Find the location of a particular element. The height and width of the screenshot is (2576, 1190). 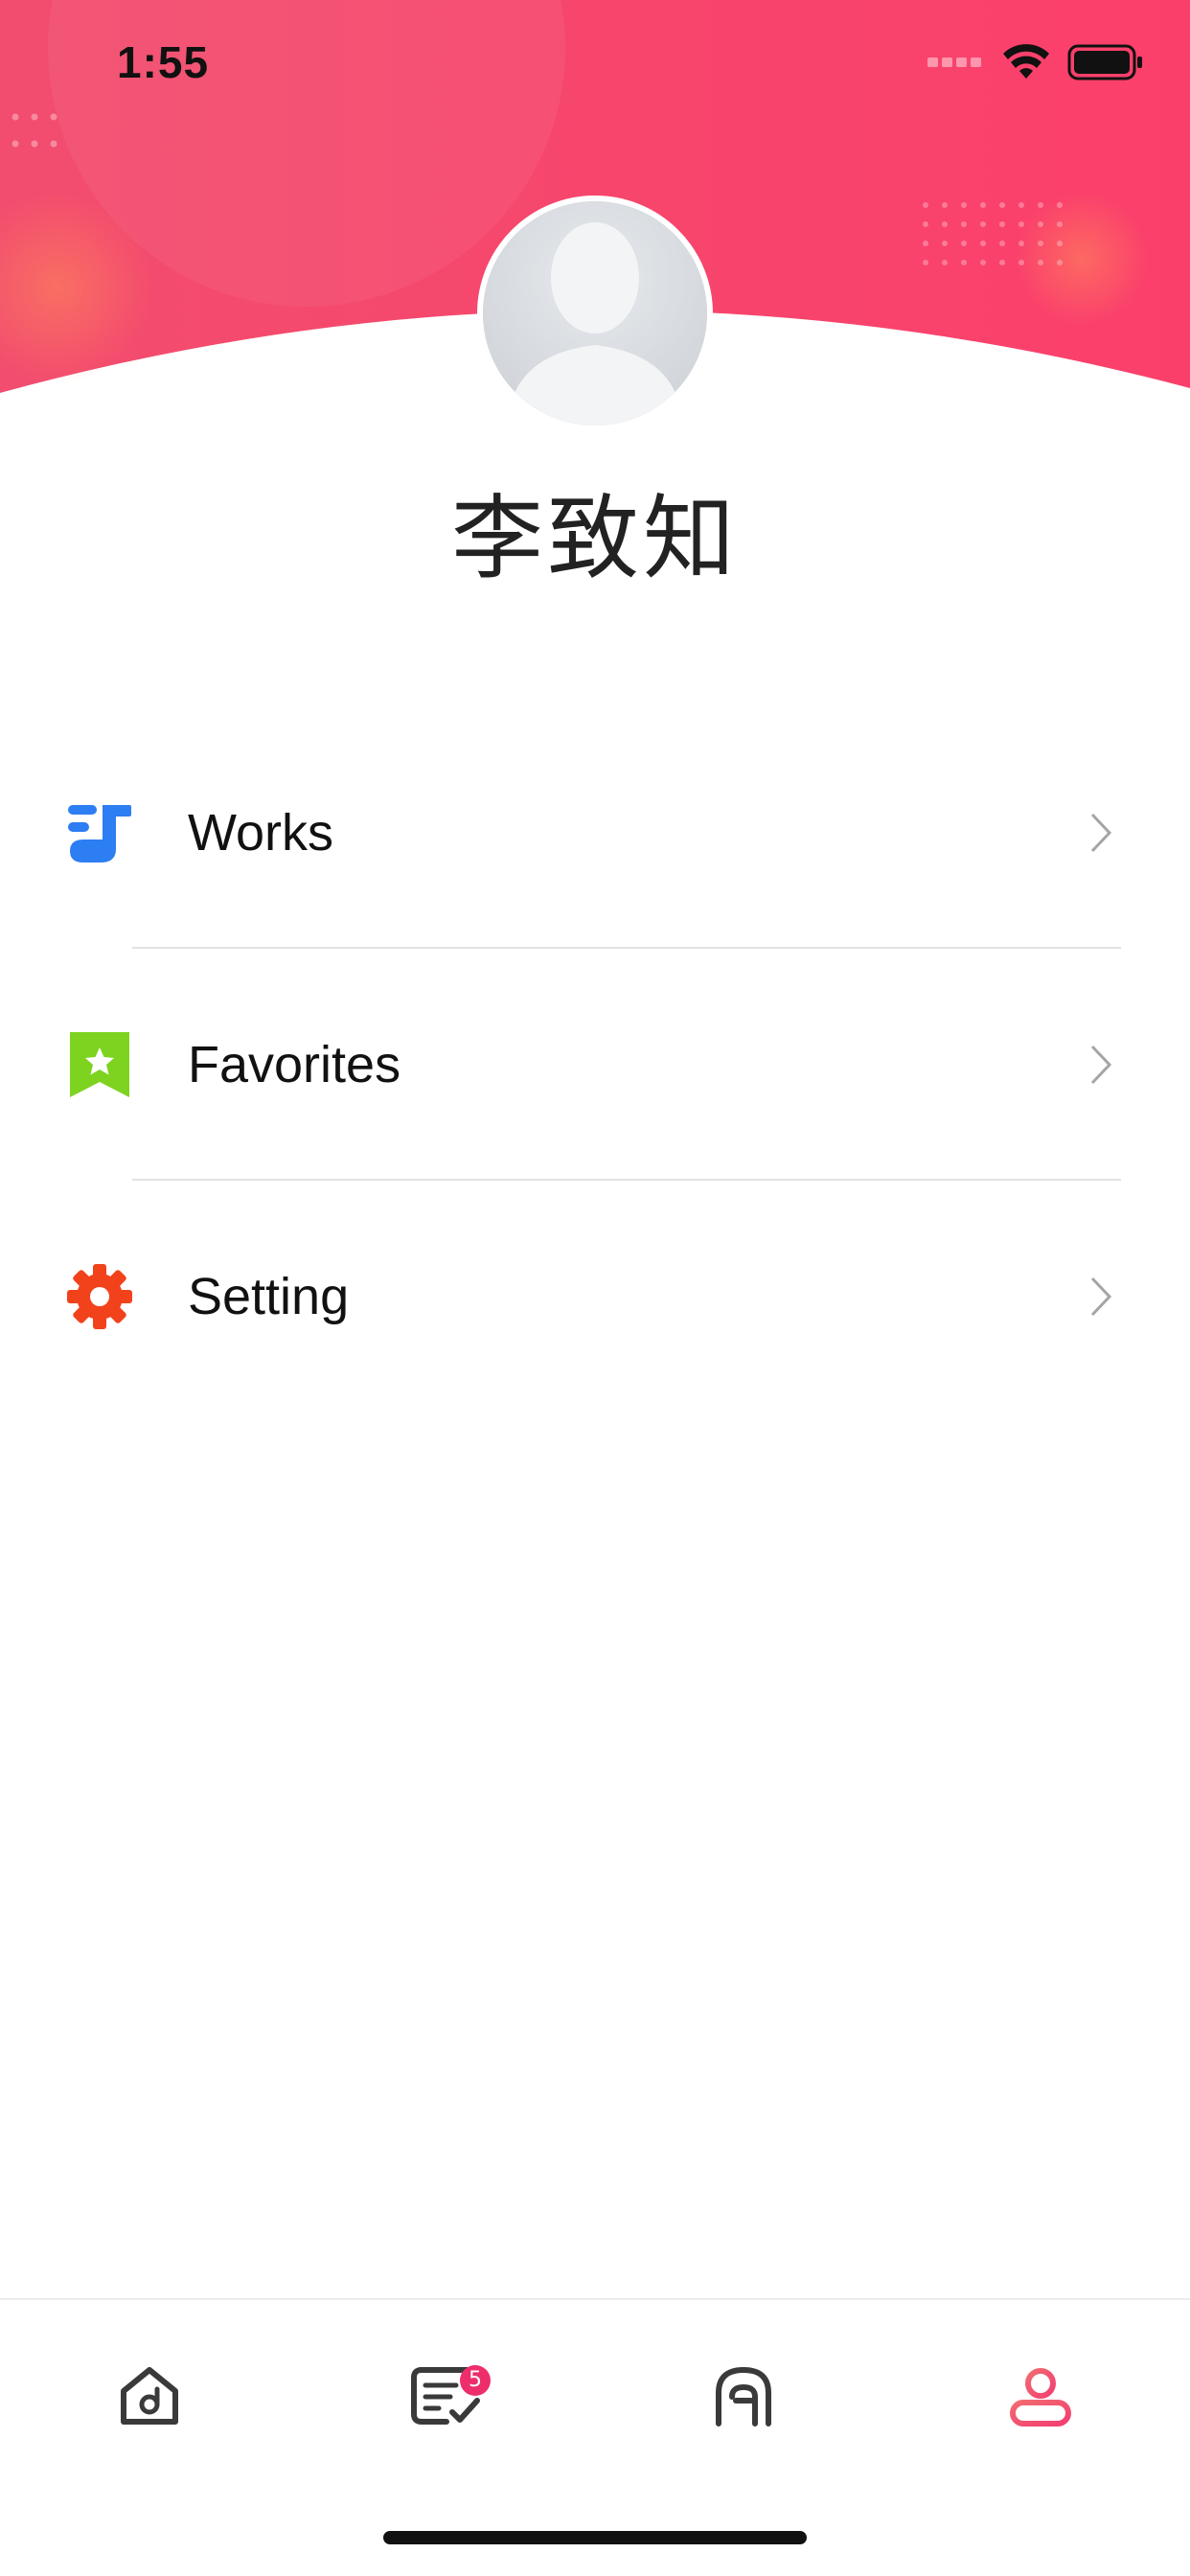

home-icon is located at coordinates (150, 2396).